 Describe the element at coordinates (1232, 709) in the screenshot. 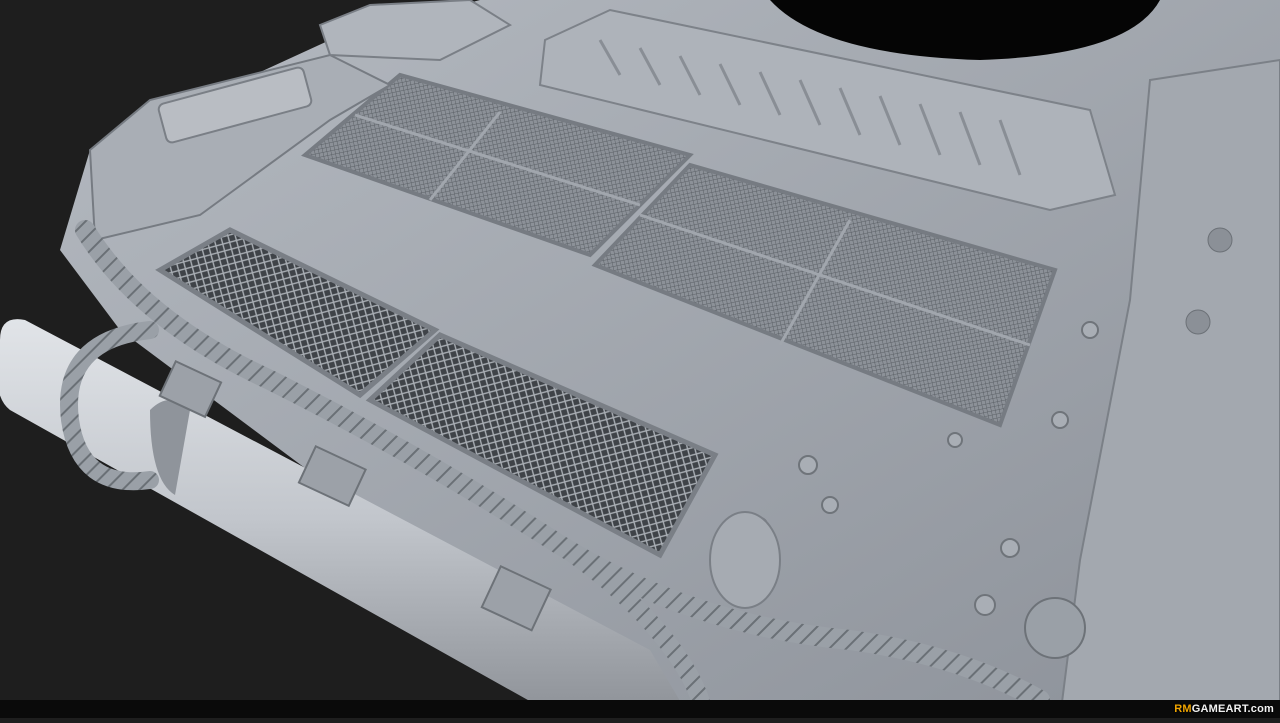

I see `watermark-text: GAMEART.com` at that location.